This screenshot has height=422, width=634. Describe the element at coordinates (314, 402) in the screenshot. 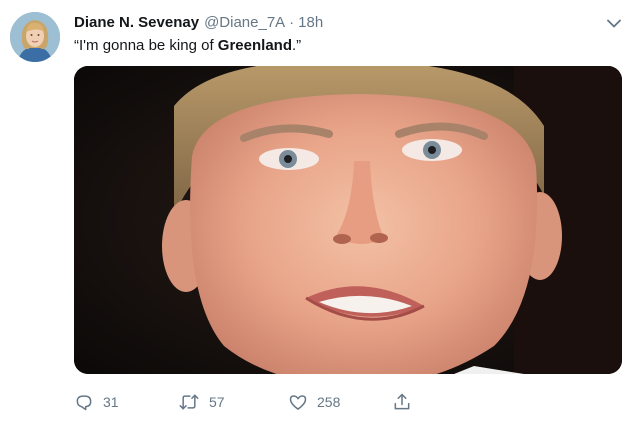

I see `like-button: 258` at that location.